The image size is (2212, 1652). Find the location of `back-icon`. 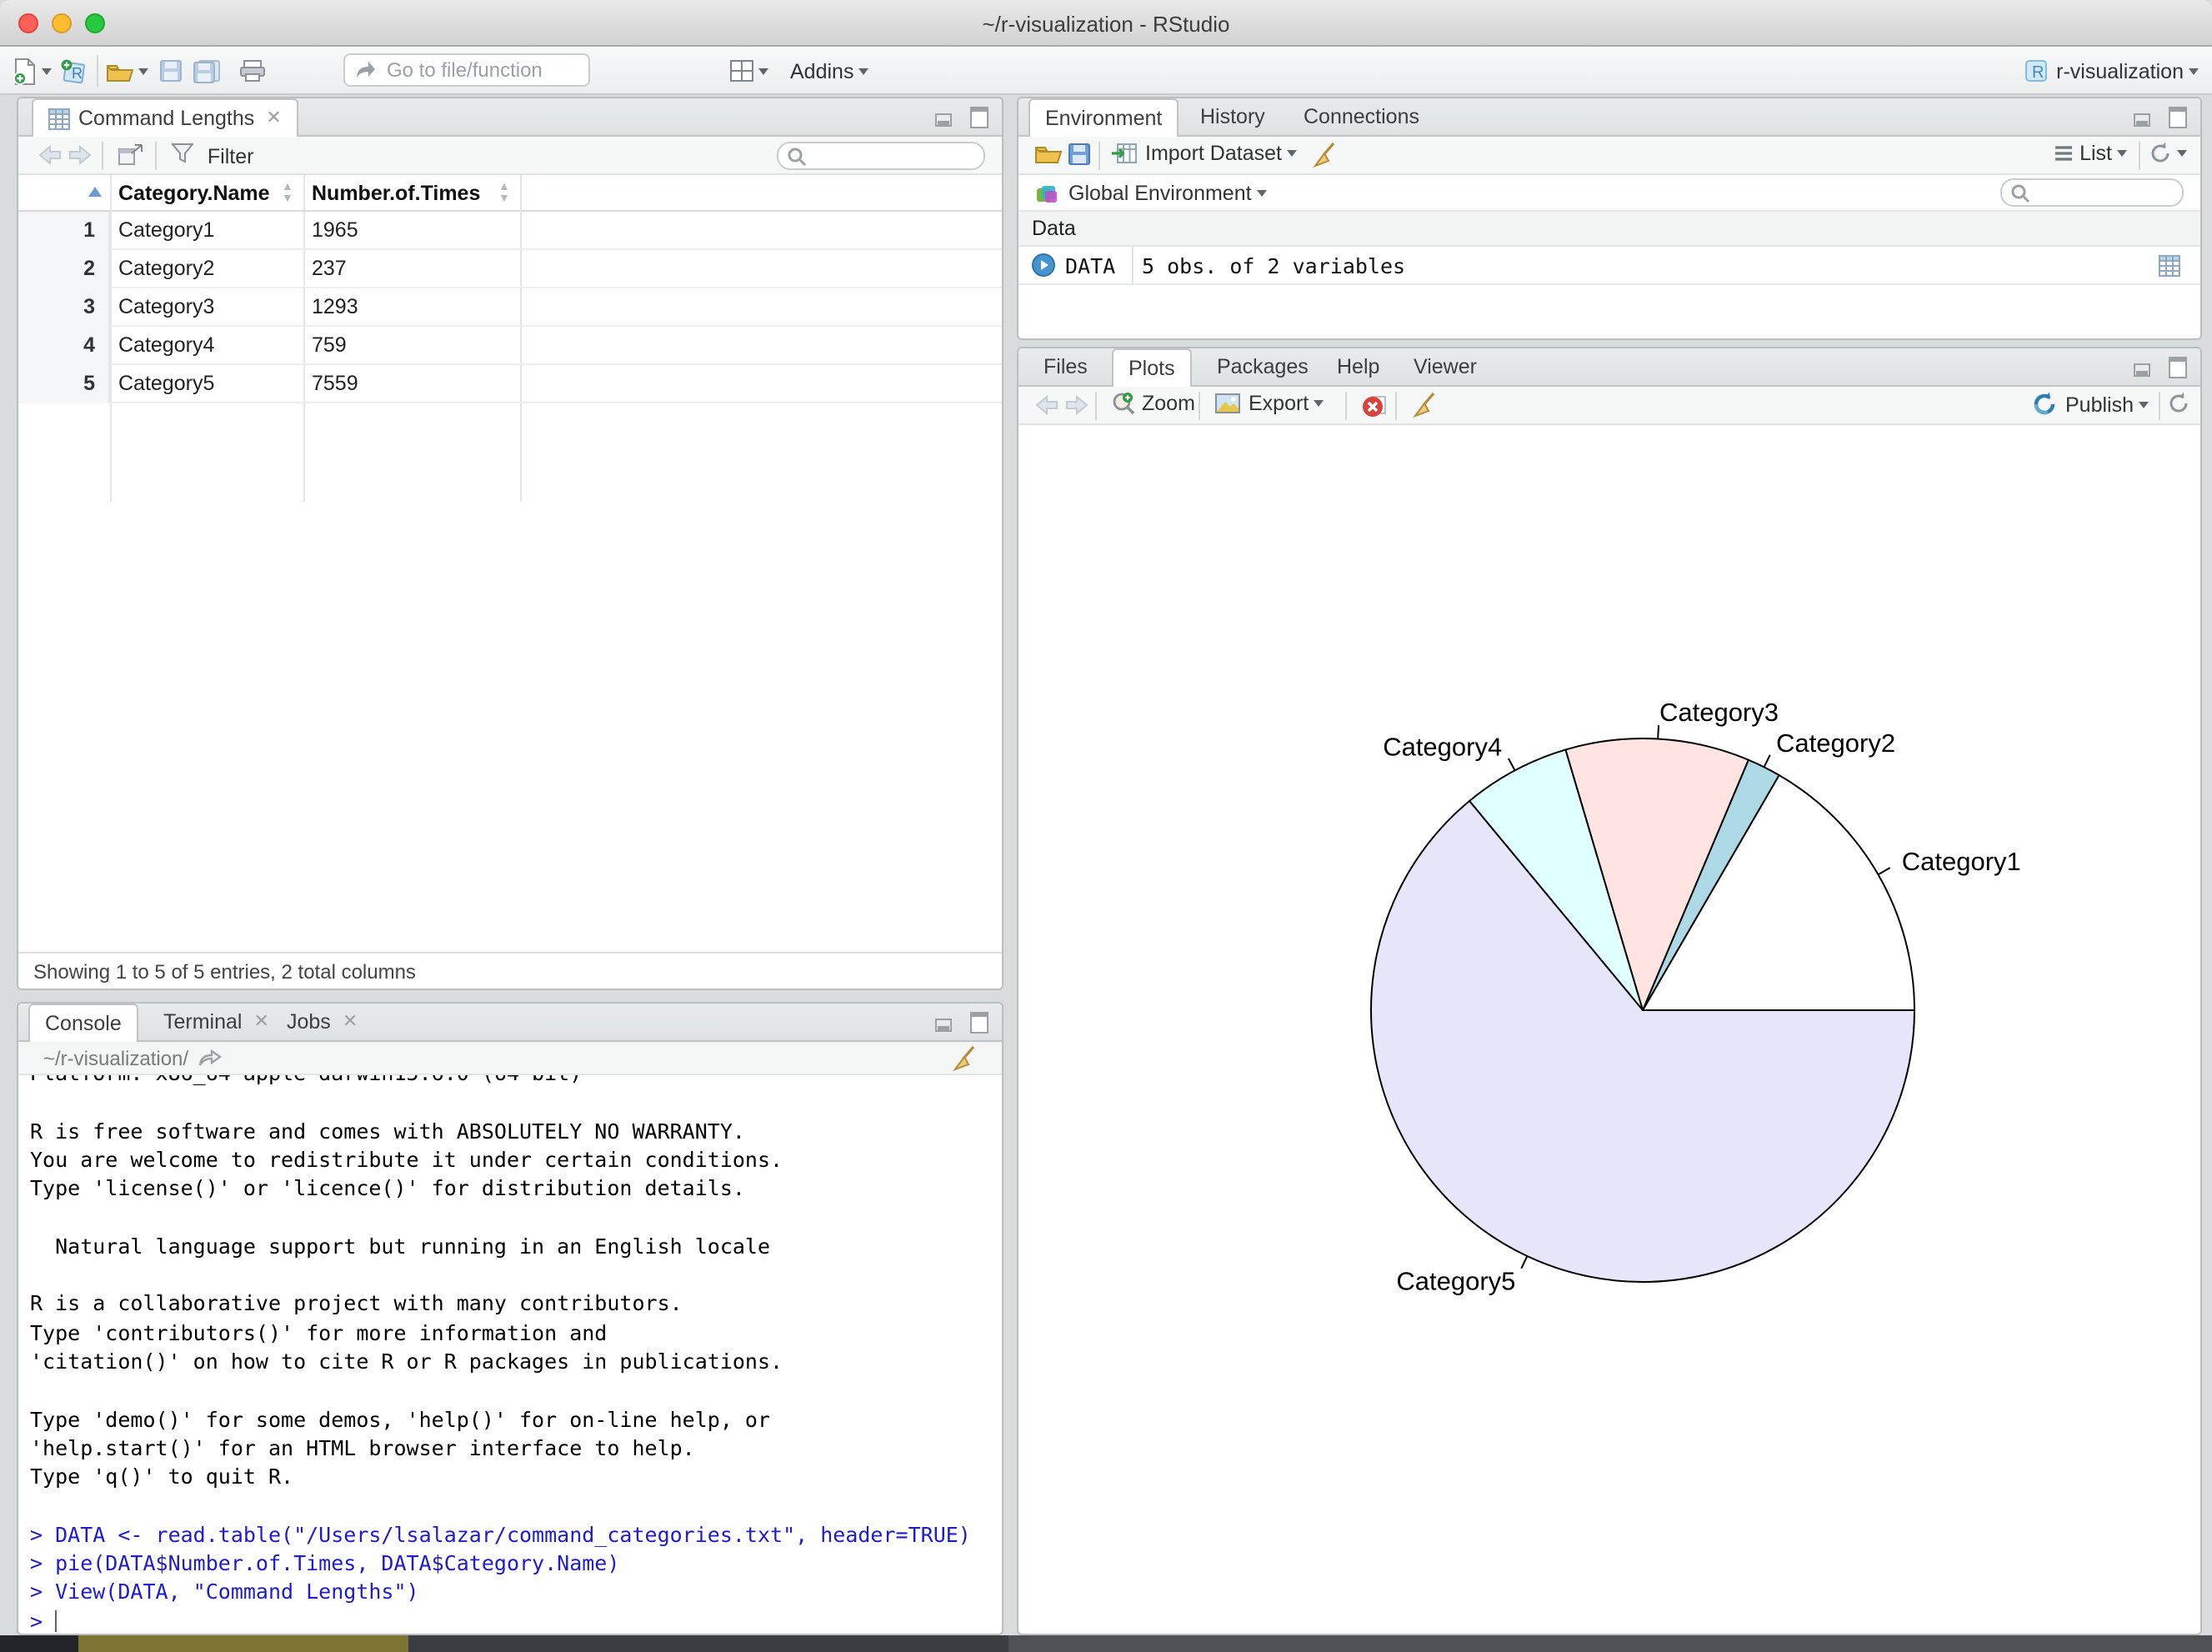

back-icon is located at coordinates (50, 155).